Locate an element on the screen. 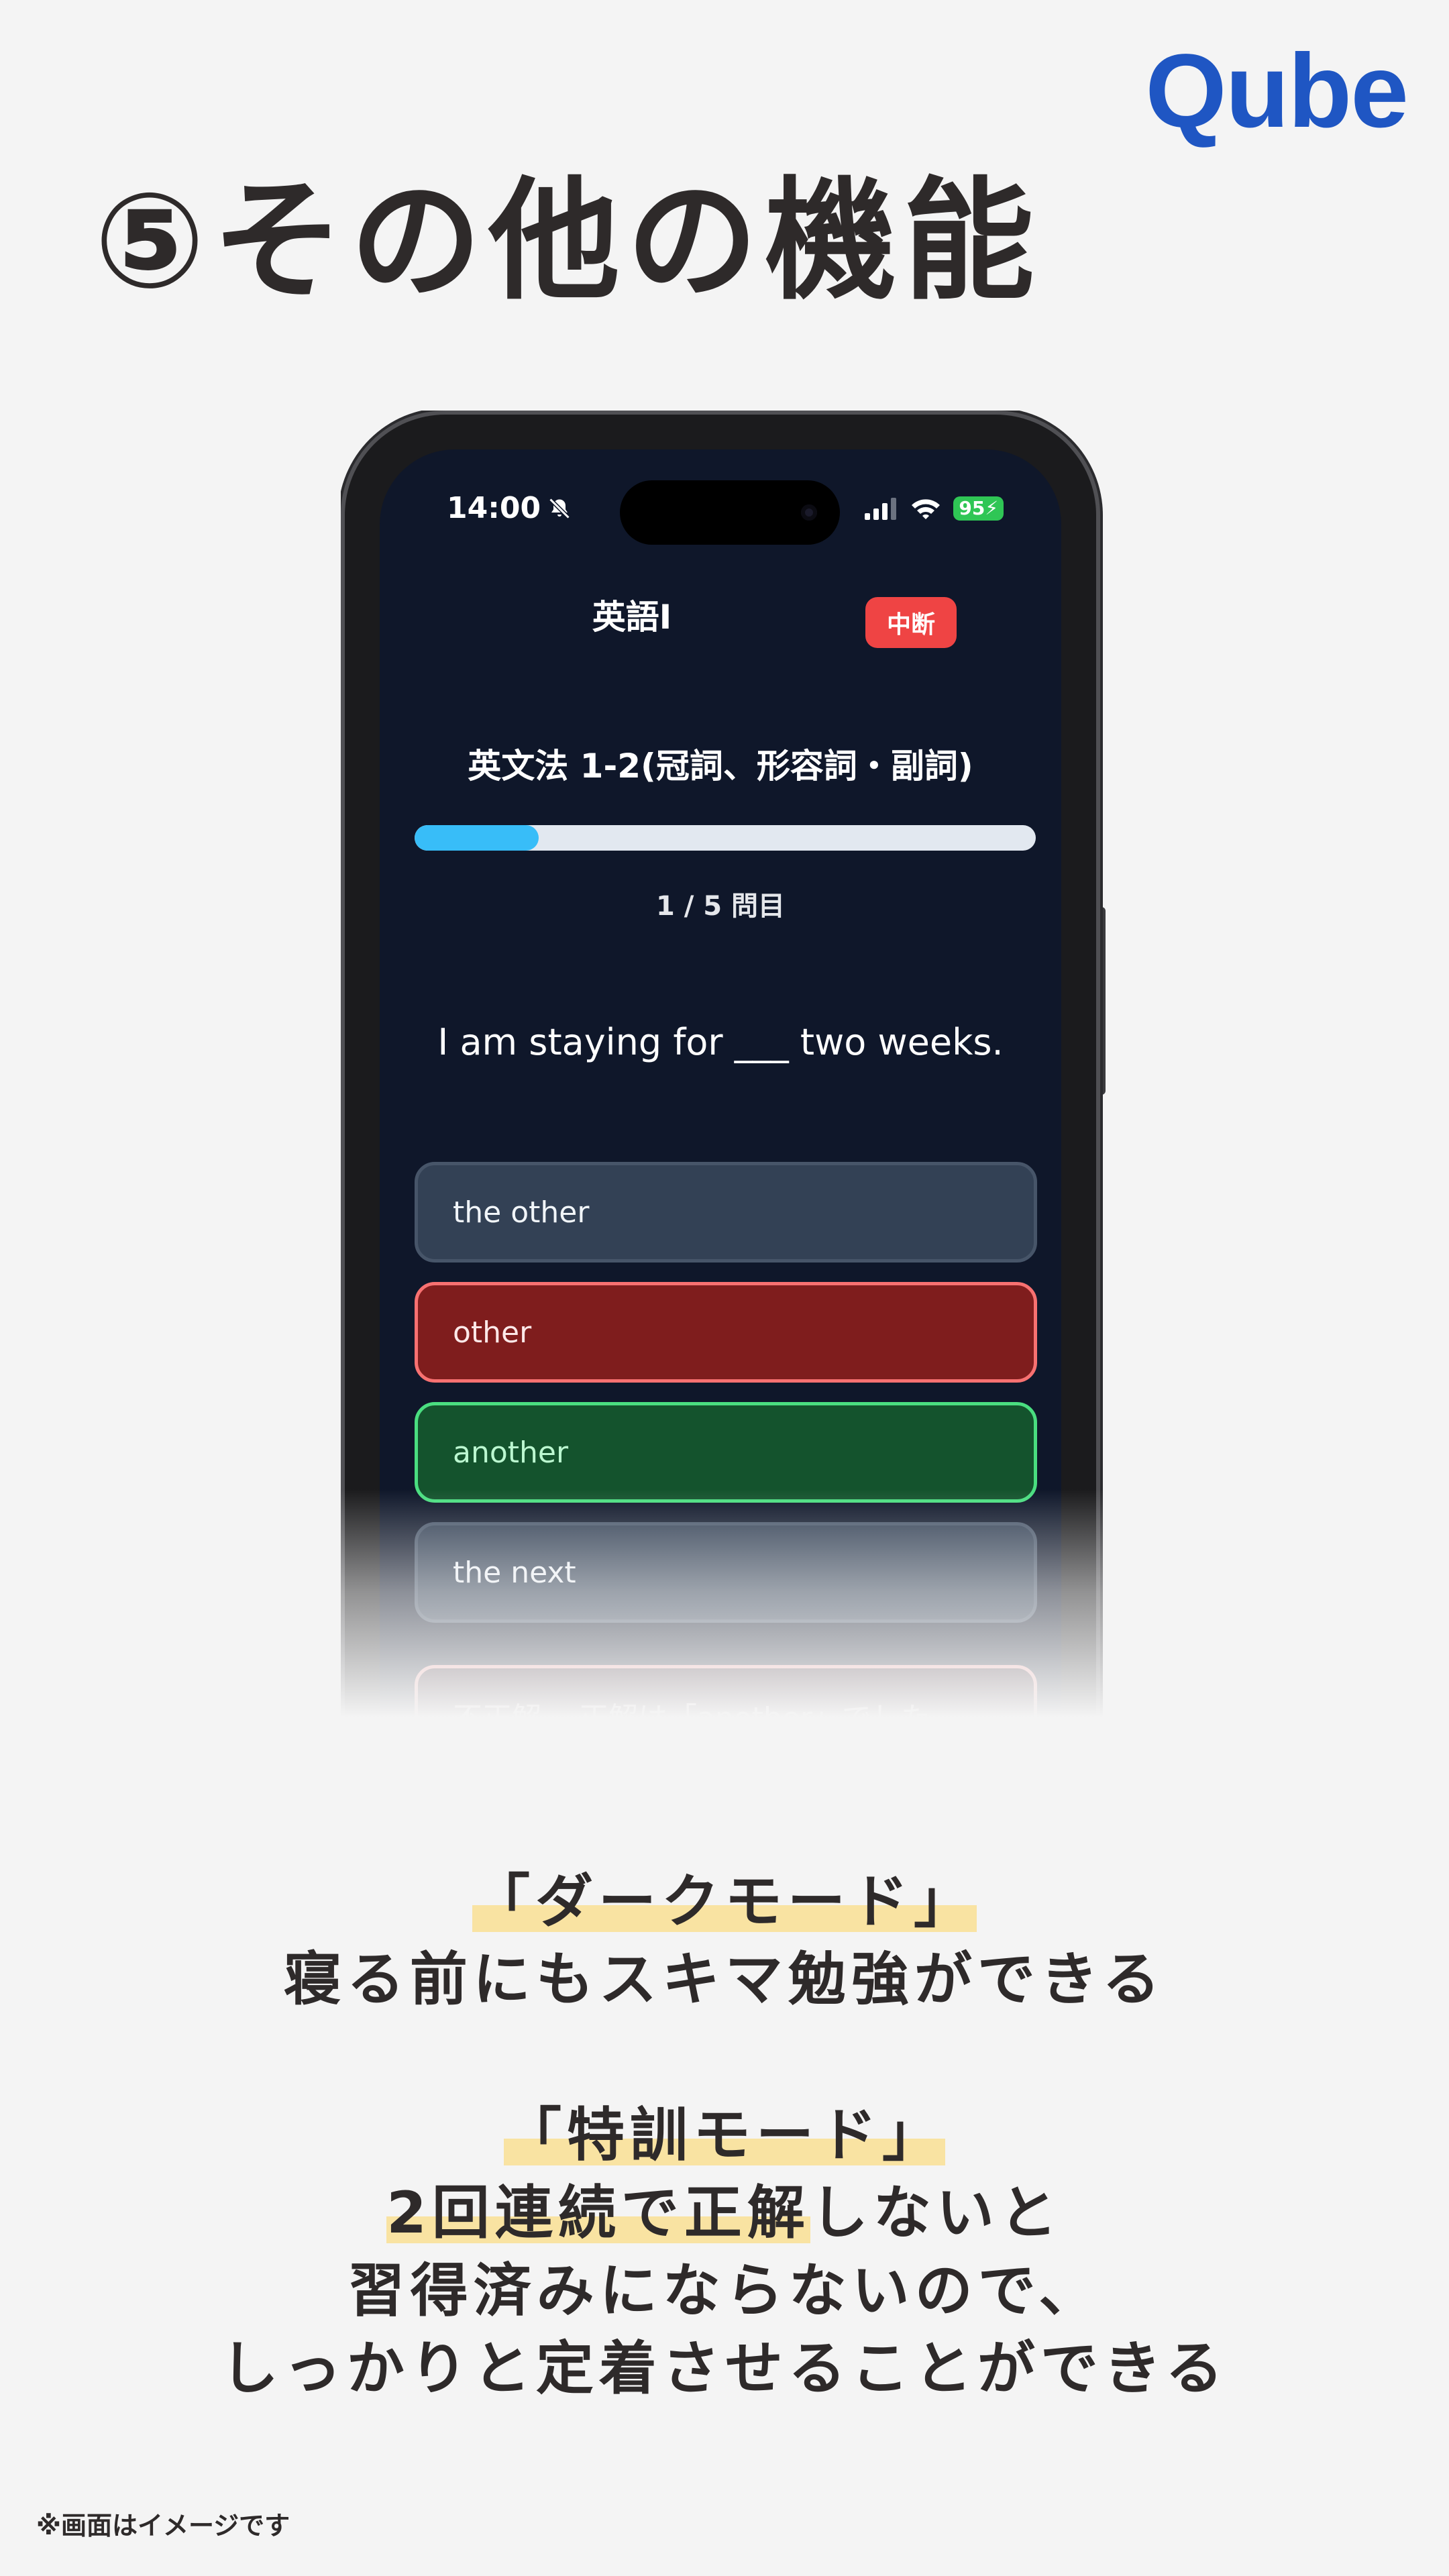 The height and width of the screenshot is (2576, 1449). qube-logo: Qube is located at coordinates (1277, 91).